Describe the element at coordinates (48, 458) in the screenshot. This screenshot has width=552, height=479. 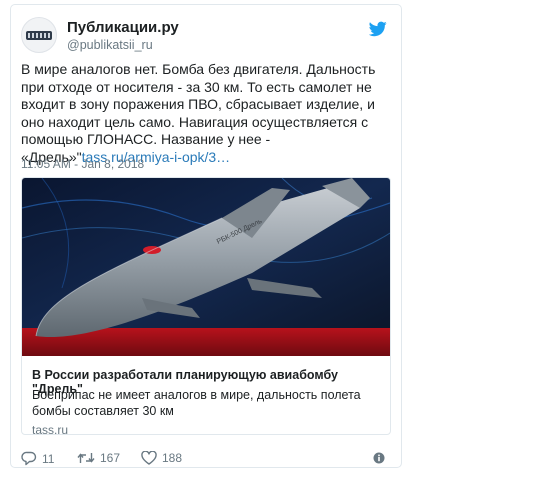
I see `reply-count: 11` at that location.